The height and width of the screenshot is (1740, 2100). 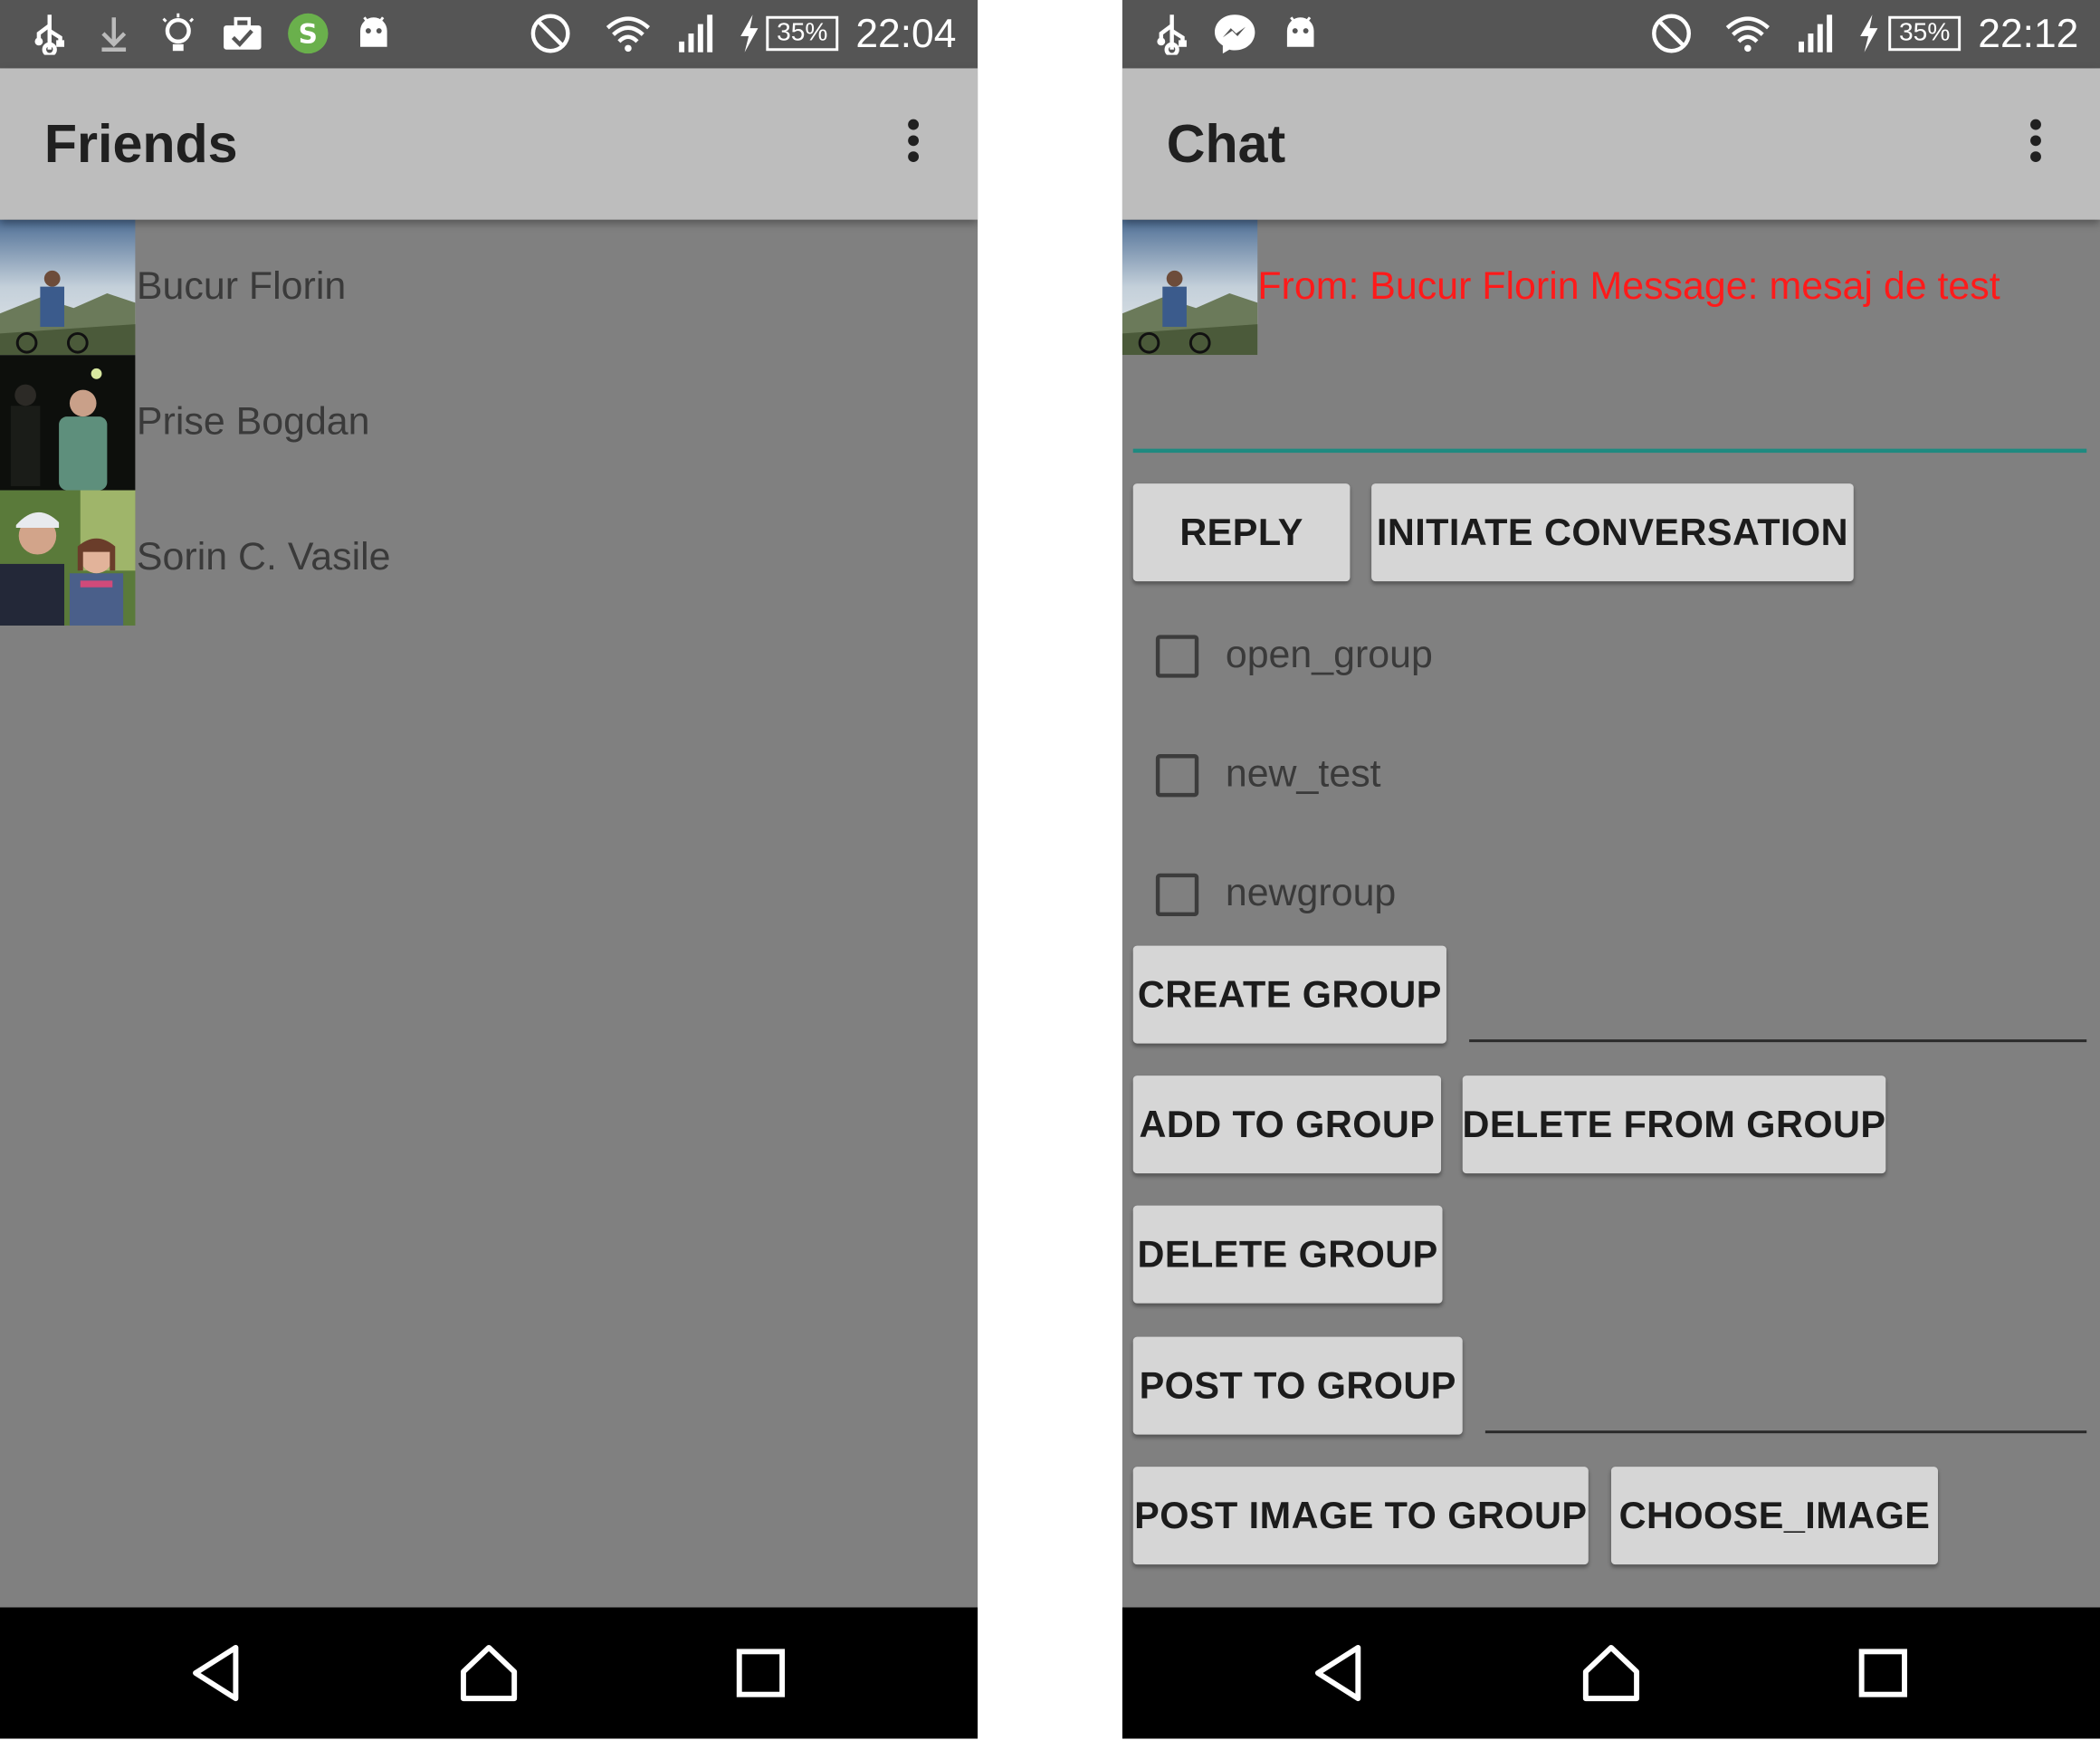 What do you see at coordinates (1234, 33) in the screenshot?
I see `messenger-icon` at bounding box center [1234, 33].